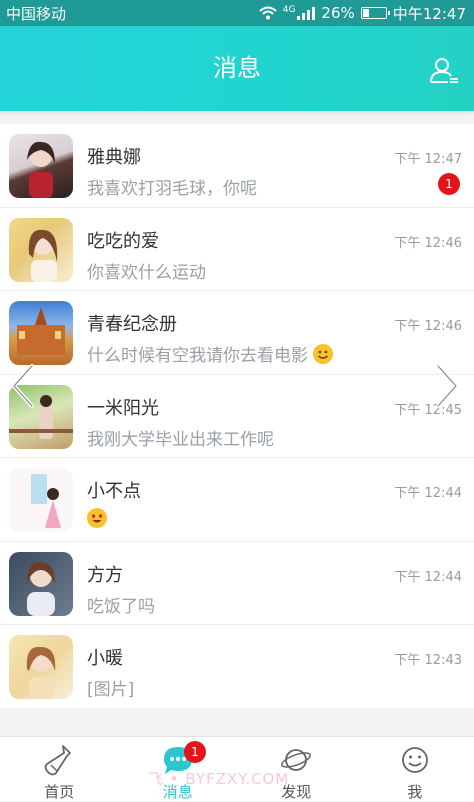 Image resolution: width=474 pixels, height=802 pixels. What do you see at coordinates (237, 166) in the screenshot?
I see `conversation-row: 雅典娜 我喜欢打羽毛球，你呢 下午 12:47 1` at bounding box center [237, 166].